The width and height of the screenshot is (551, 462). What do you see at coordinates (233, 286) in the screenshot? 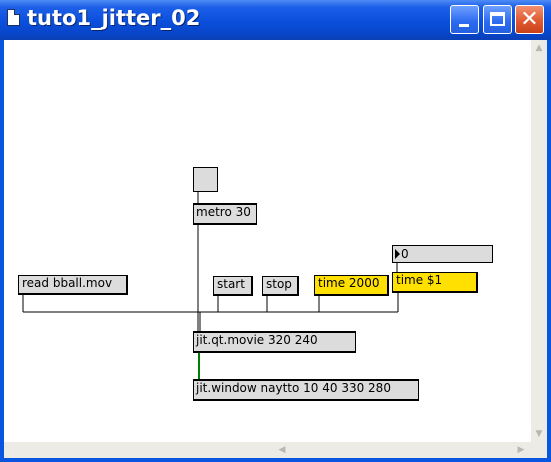
I see `start-message: start` at bounding box center [233, 286].